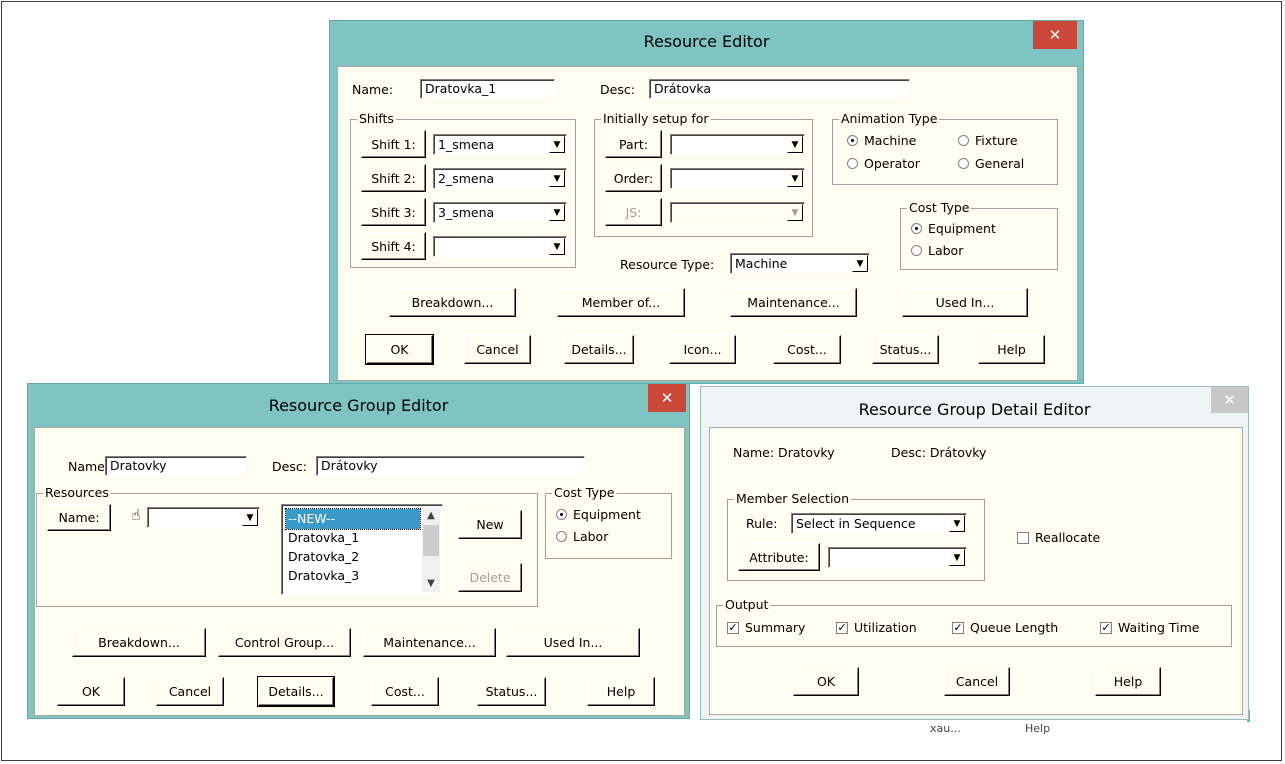 This screenshot has width=1285, height=764. What do you see at coordinates (490, 577) in the screenshot?
I see `delete-button: Delete` at bounding box center [490, 577].